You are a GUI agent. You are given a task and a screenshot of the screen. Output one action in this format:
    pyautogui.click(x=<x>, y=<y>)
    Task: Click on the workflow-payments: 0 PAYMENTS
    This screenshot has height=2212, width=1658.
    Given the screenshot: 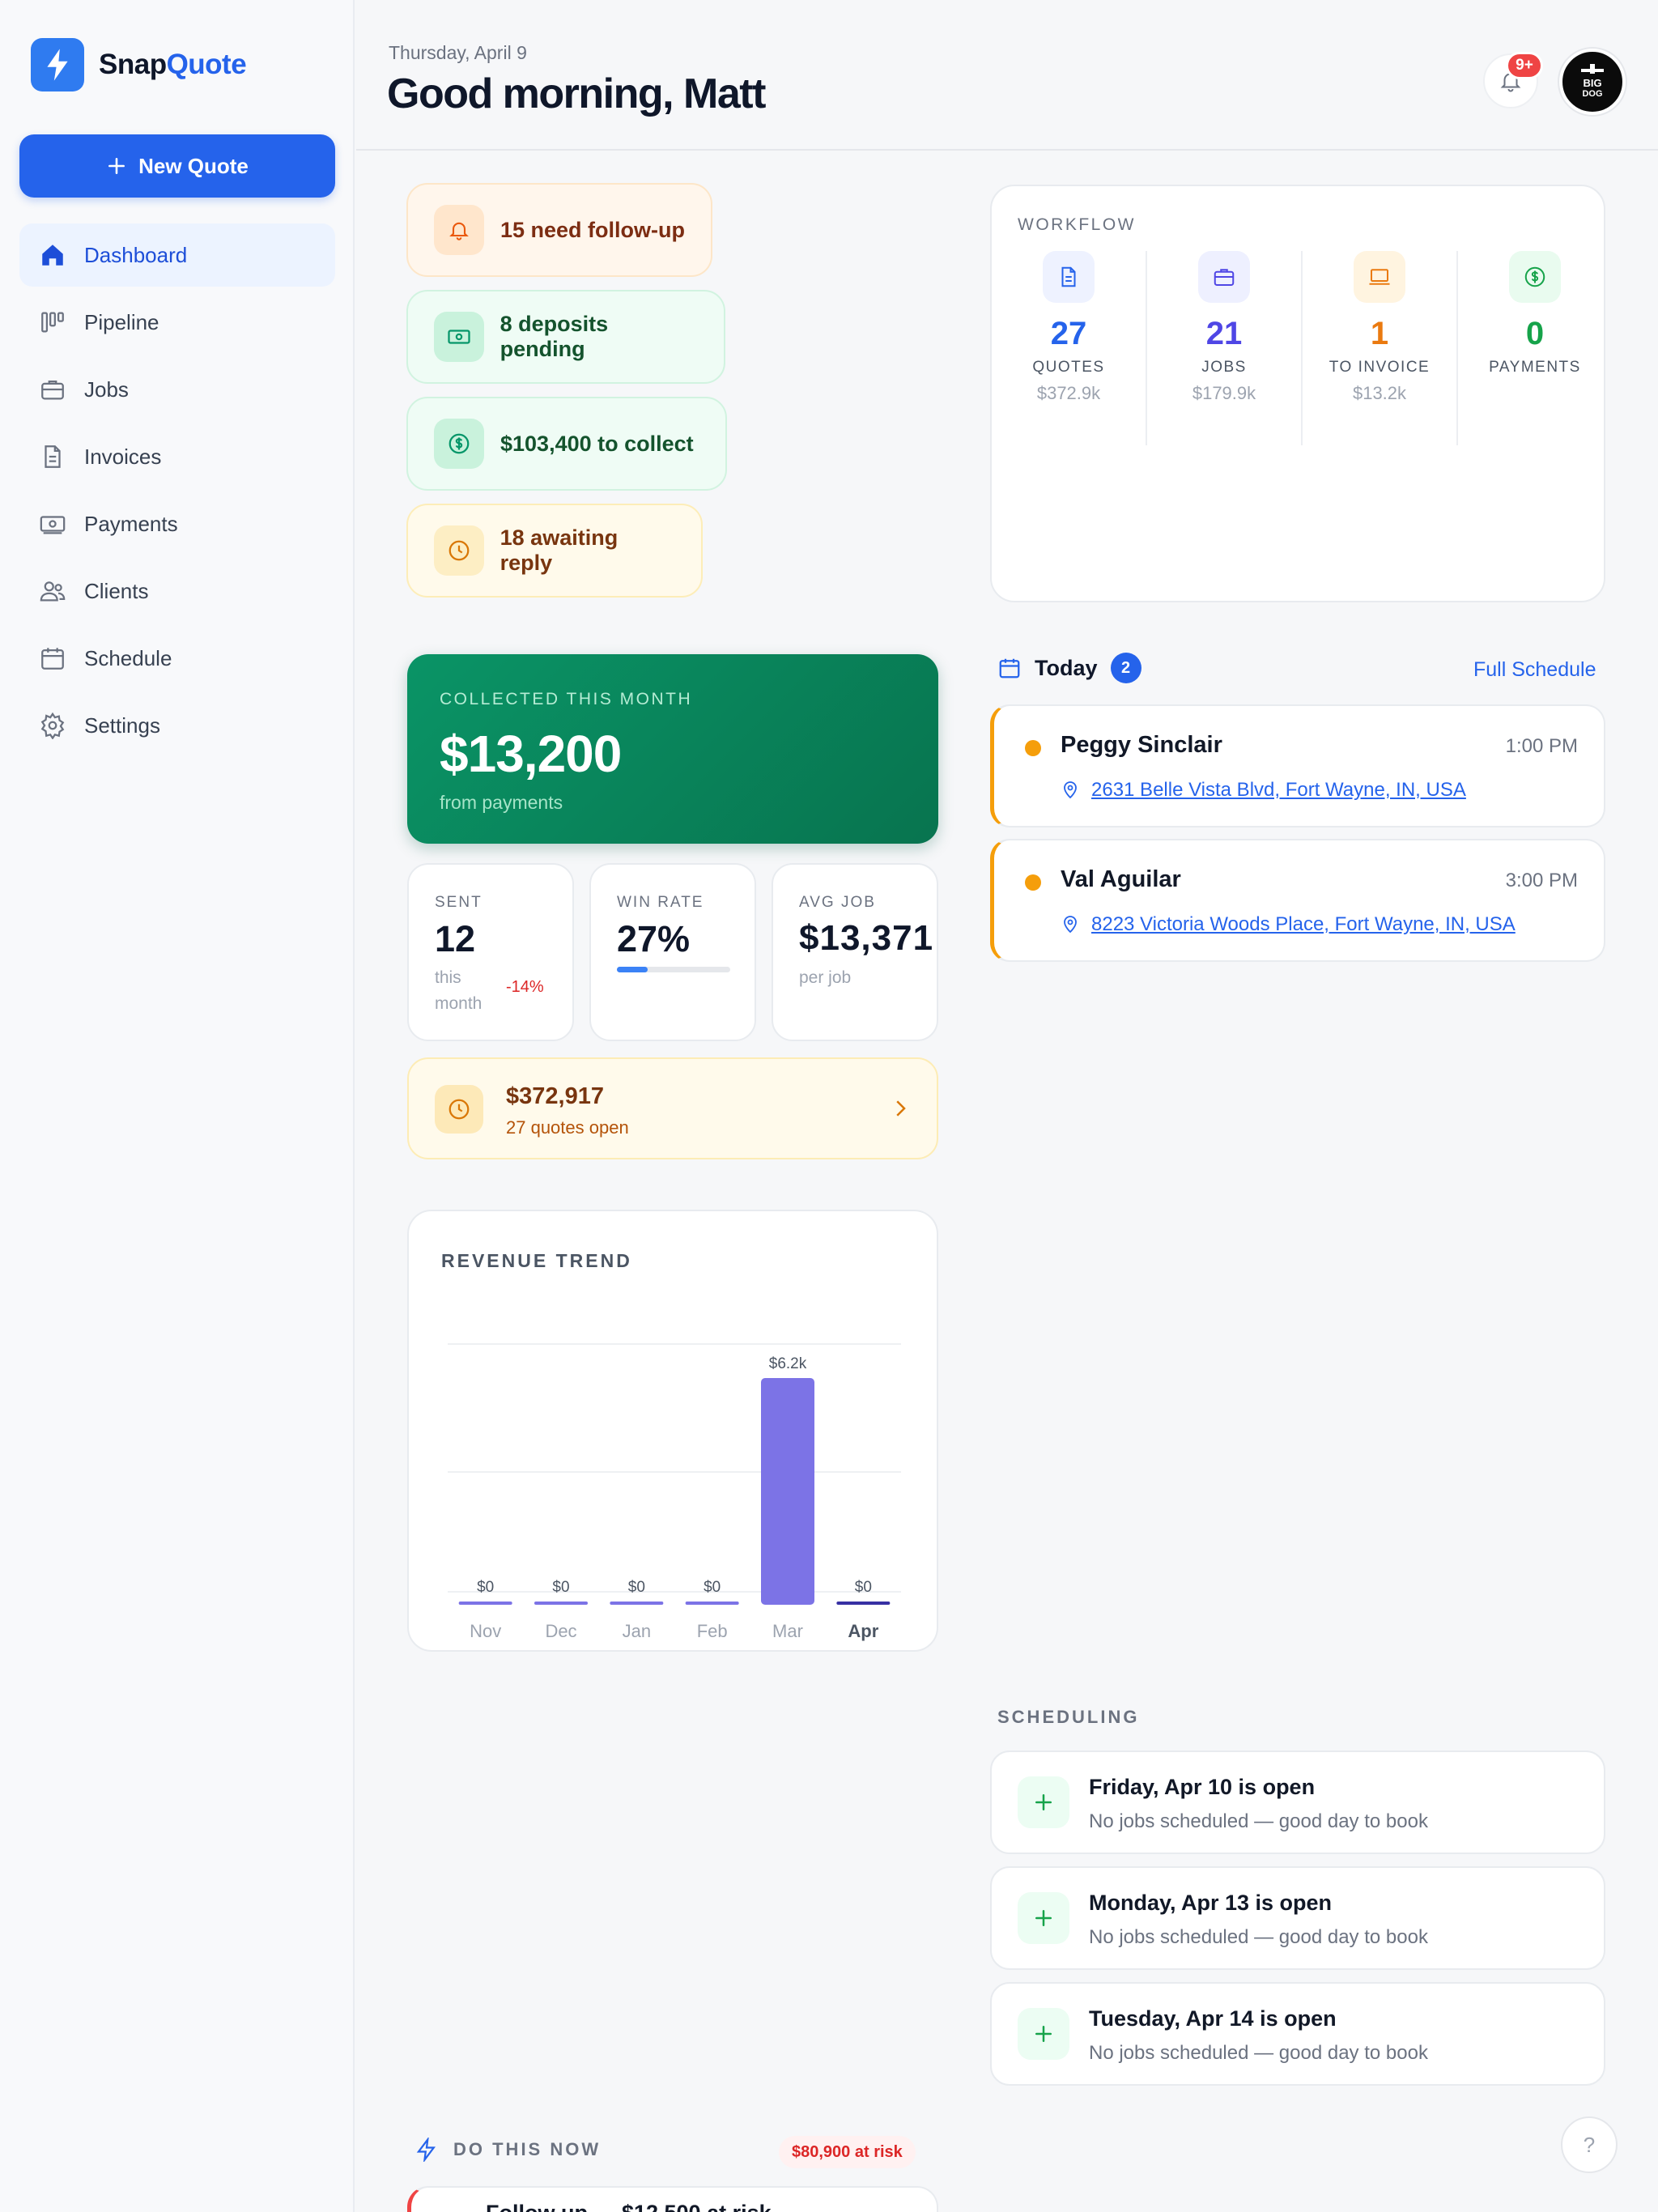 What is the action you would take?
    pyautogui.click(x=1535, y=348)
    